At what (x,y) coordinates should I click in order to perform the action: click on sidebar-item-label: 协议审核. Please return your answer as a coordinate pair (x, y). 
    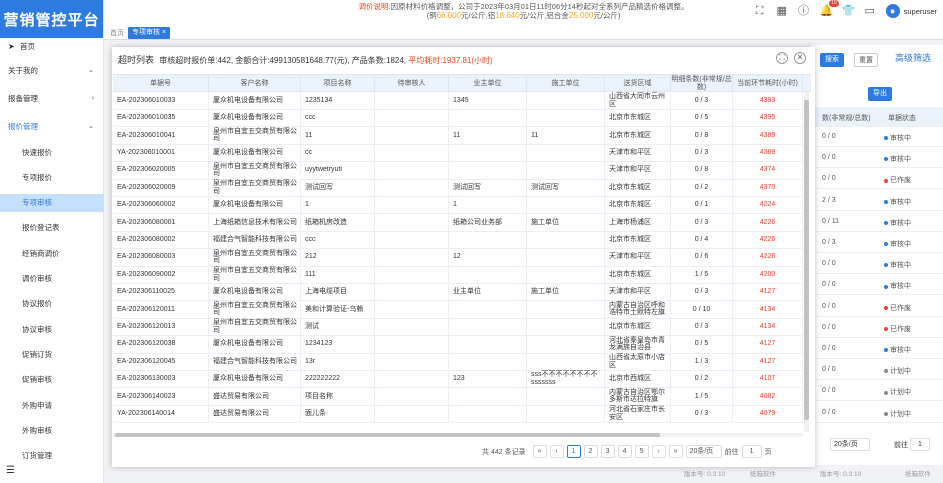
    Looking at the image, I should click on (37, 329).